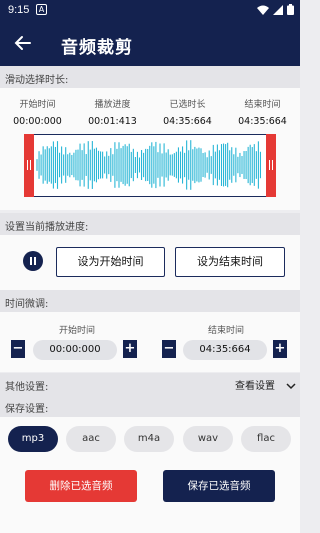  I want to click on status-bar: 9:15 A, so click(150, 11).